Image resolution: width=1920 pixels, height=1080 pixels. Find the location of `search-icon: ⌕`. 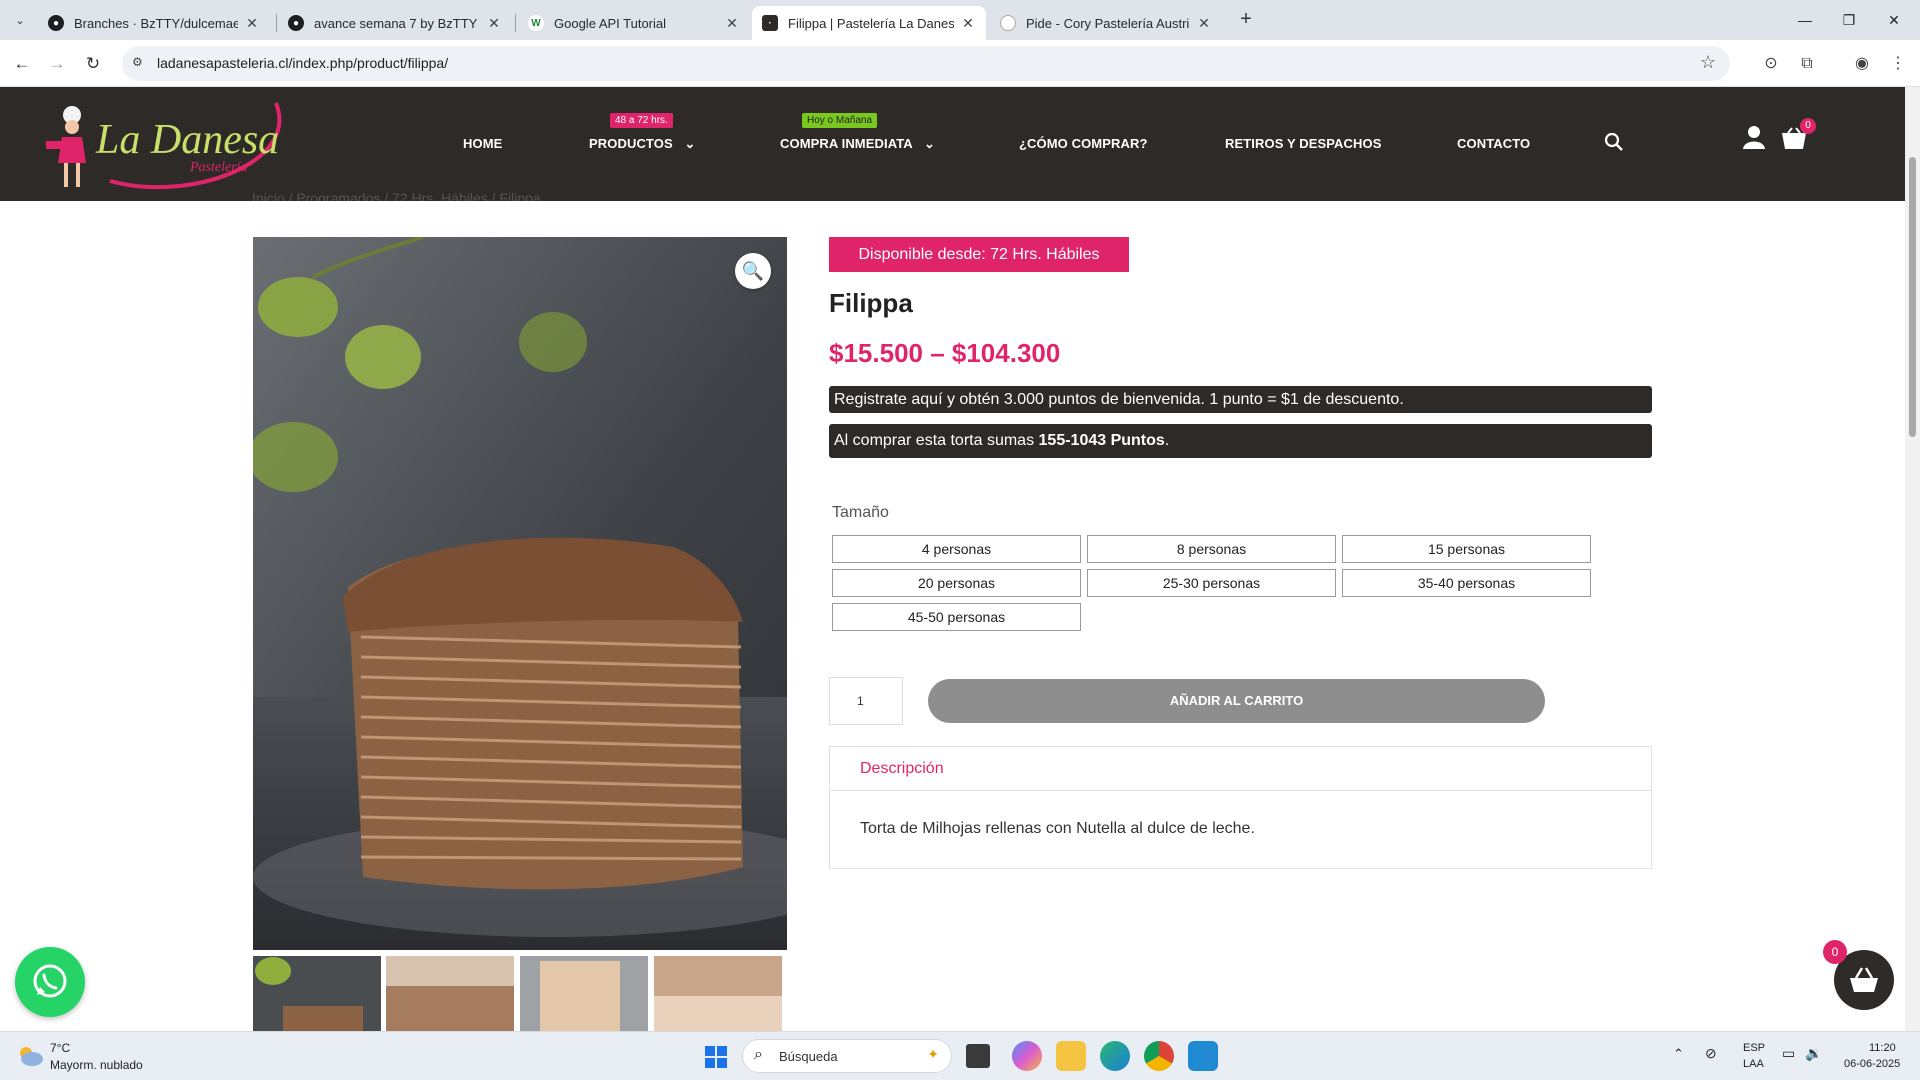

search-icon: ⌕ is located at coordinates (758, 1054).